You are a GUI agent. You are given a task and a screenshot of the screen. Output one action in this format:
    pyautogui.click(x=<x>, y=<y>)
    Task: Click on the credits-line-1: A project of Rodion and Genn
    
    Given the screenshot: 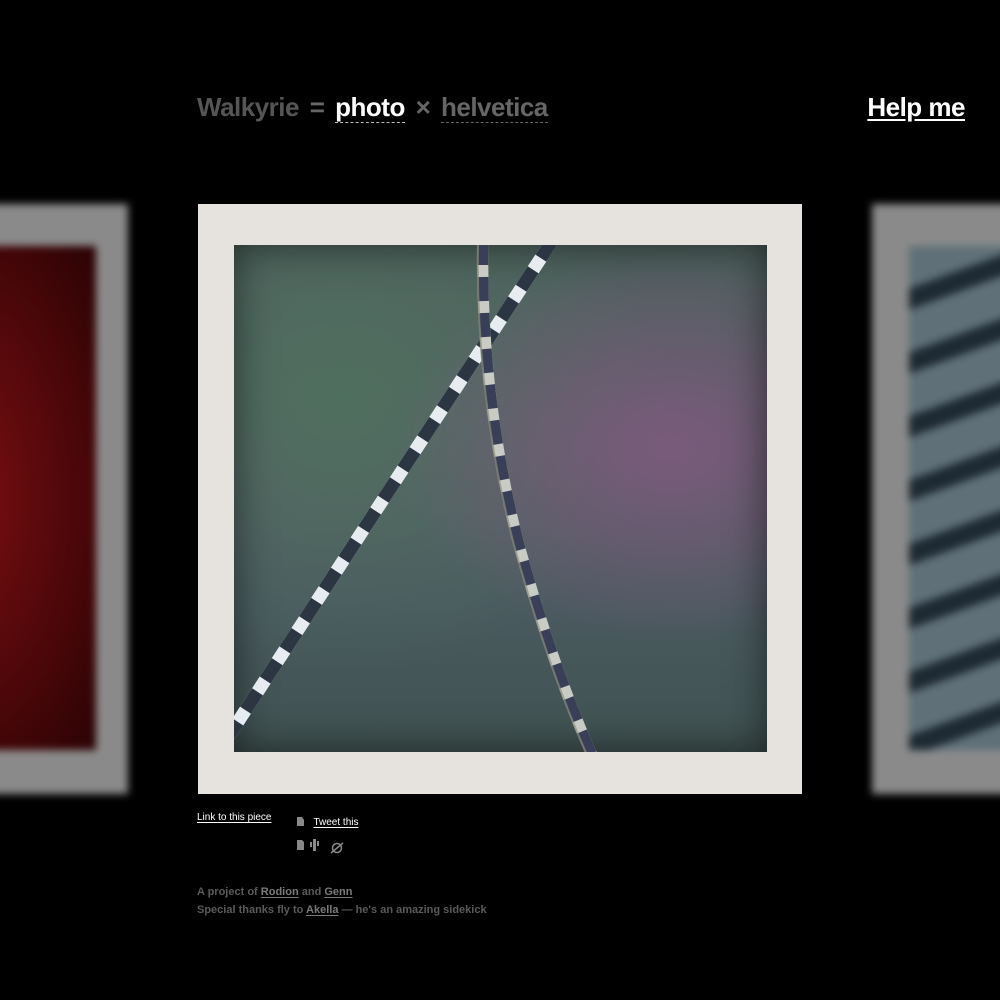 What is the action you would take?
    pyautogui.click(x=342, y=892)
    